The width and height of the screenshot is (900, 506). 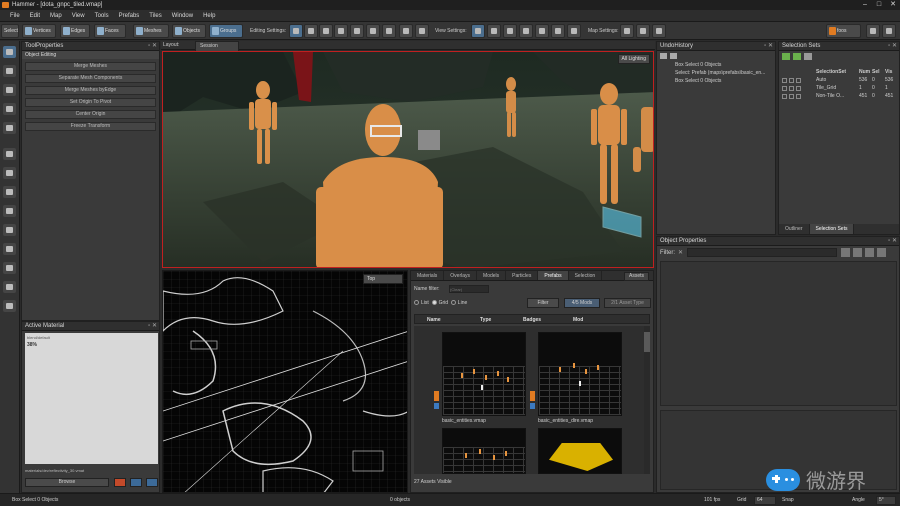 I want to click on path-tool-icon, so click(x=9, y=287).